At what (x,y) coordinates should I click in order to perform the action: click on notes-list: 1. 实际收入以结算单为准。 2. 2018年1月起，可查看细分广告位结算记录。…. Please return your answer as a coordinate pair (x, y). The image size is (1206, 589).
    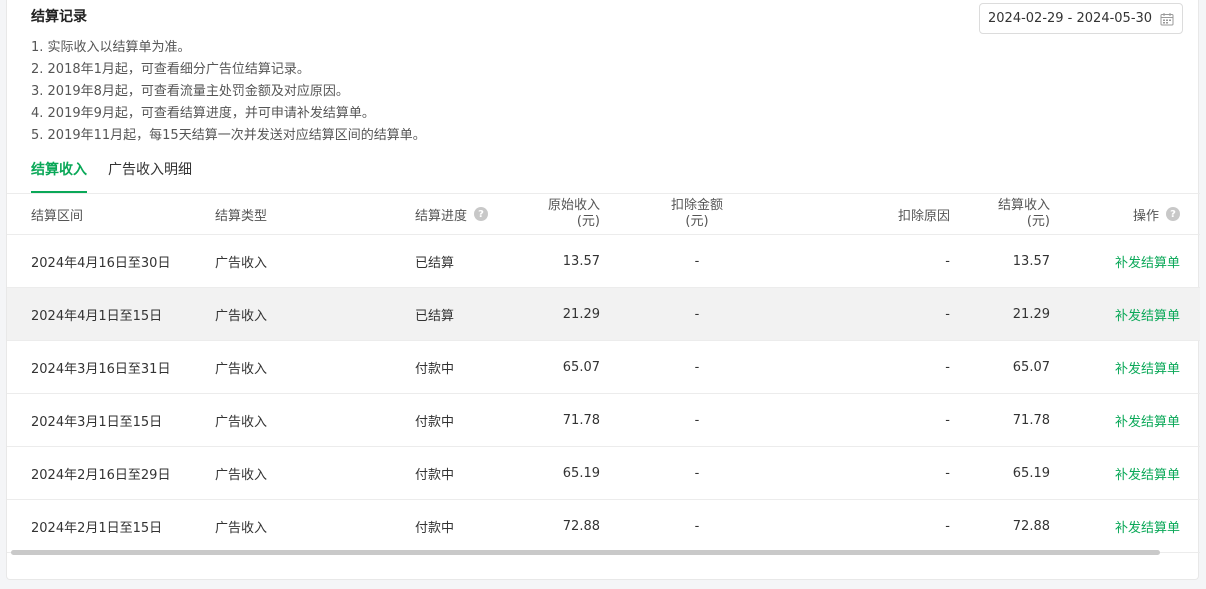
    Looking at the image, I should click on (228, 92).